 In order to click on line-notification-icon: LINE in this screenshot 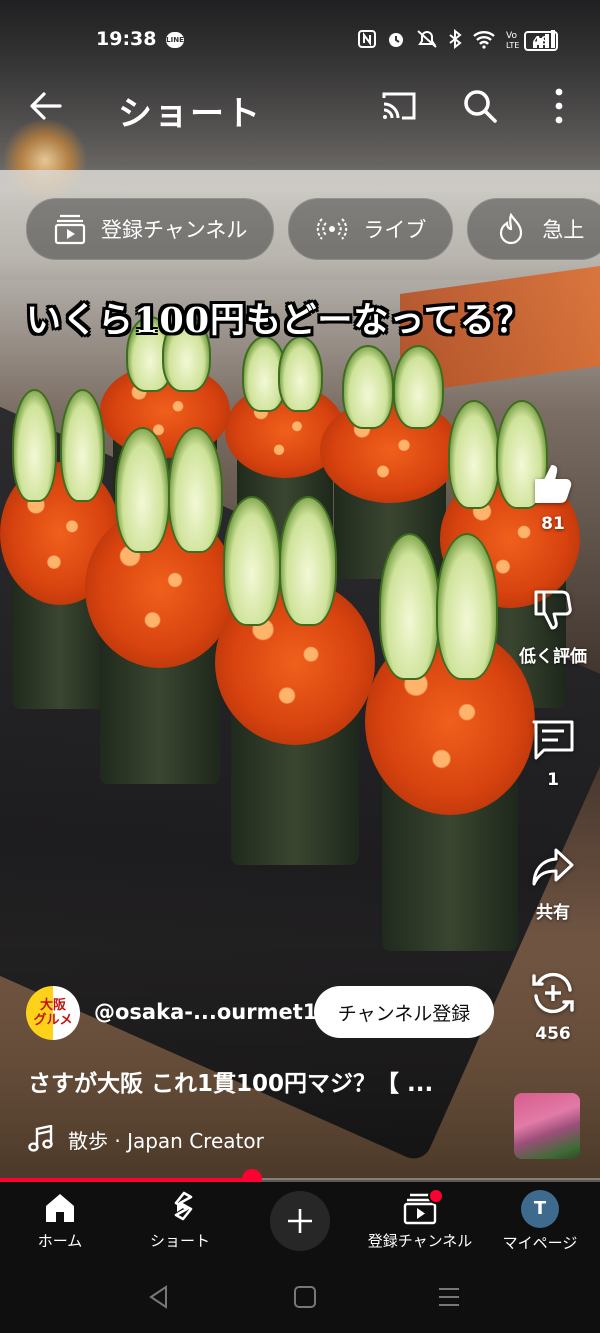, I will do `click(175, 40)`.